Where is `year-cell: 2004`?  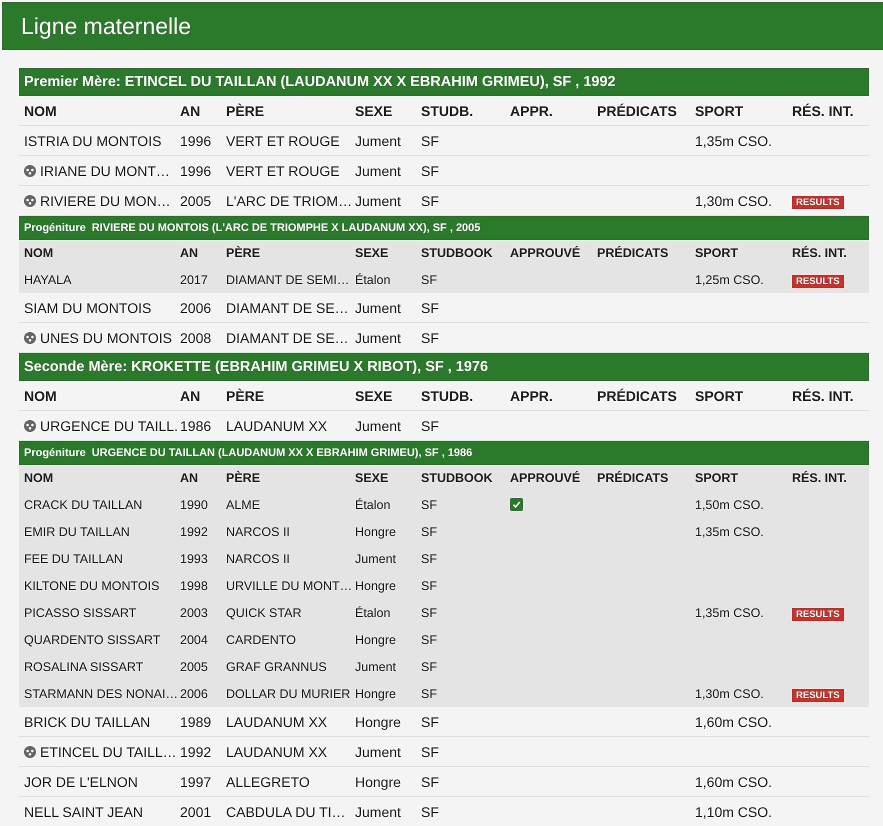 year-cell: 2004 is located at coordinates (194, 639).